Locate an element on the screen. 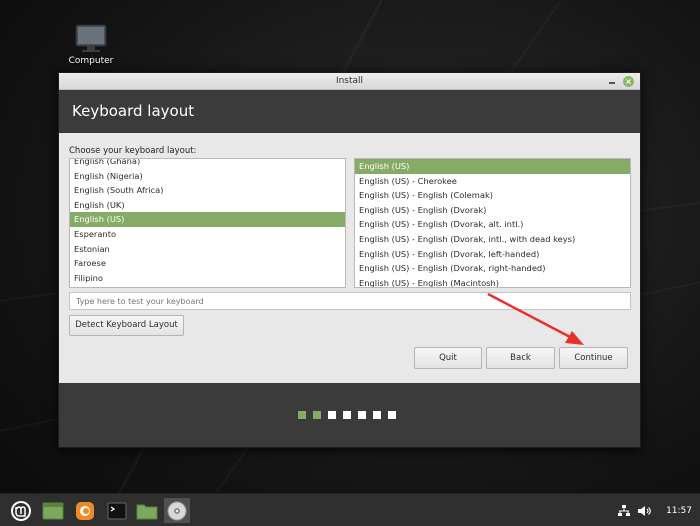 Image resolution: width=700 pixels, height=526 pixels. clock: 11:57 is located at coordinates (679, 511).